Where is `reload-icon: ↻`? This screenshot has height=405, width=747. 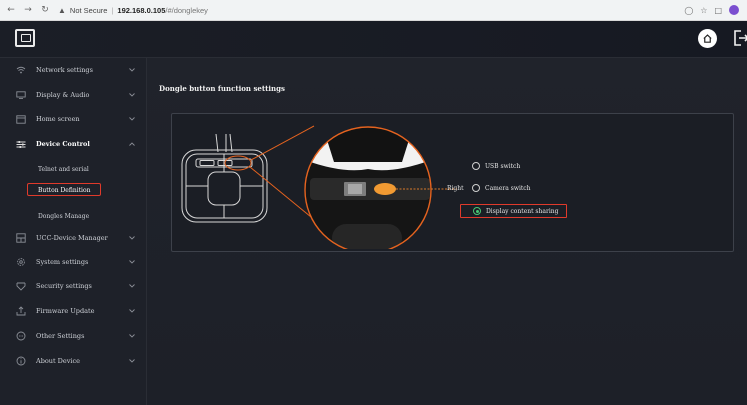 reload-icon: ↻ is located at coordinates (45, 10).